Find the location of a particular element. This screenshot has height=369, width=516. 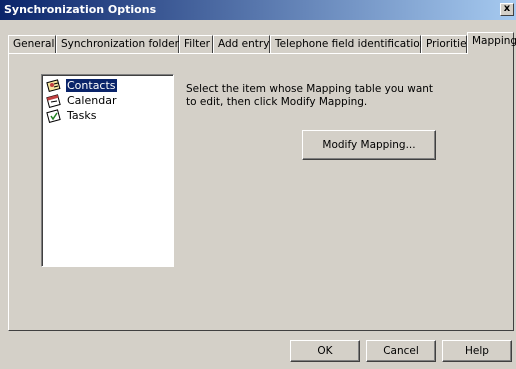

ok-button: OK is located at coordinates (325, 351).